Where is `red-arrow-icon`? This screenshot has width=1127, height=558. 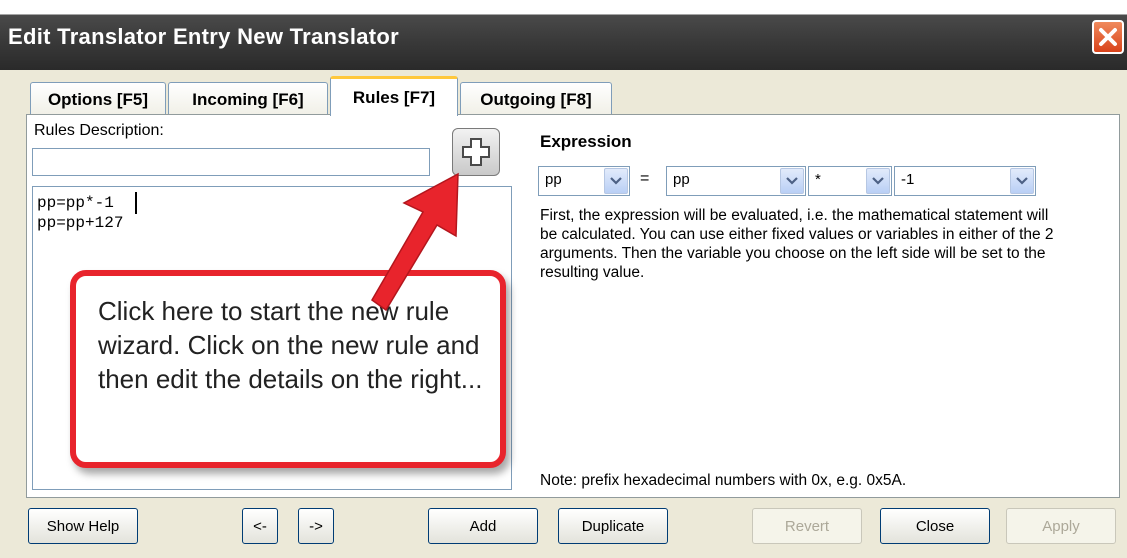
red-arrow-icon is located at coordinates (415, 242).